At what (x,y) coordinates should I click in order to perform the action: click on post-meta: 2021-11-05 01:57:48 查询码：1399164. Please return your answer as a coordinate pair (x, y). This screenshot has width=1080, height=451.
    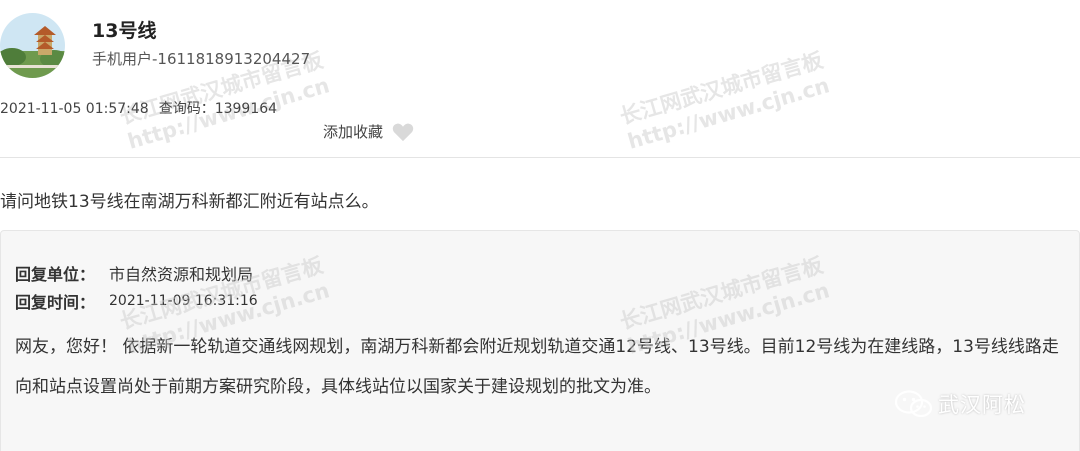
    Looking at the image, I should click on (138, 108).